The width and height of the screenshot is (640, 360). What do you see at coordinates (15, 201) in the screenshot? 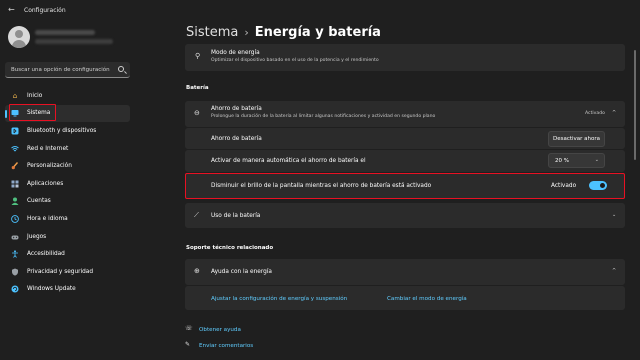
I see `account-icon` at bounding box center [15, 201].